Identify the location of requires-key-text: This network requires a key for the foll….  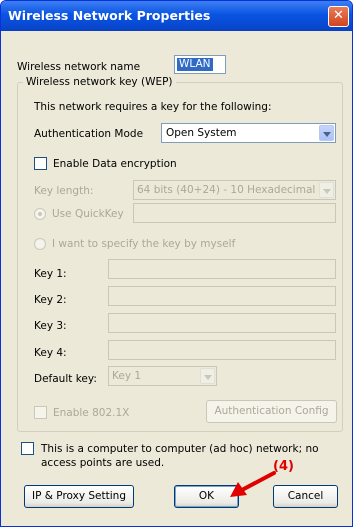
(153, 107).